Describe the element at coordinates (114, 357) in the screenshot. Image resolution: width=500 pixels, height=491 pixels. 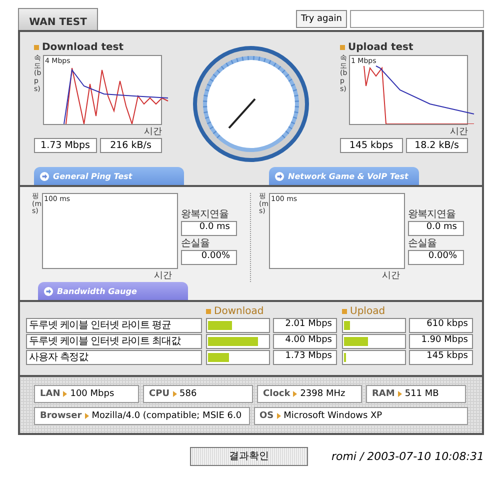
I see `plan-name: 사용자 측정값` at that location.